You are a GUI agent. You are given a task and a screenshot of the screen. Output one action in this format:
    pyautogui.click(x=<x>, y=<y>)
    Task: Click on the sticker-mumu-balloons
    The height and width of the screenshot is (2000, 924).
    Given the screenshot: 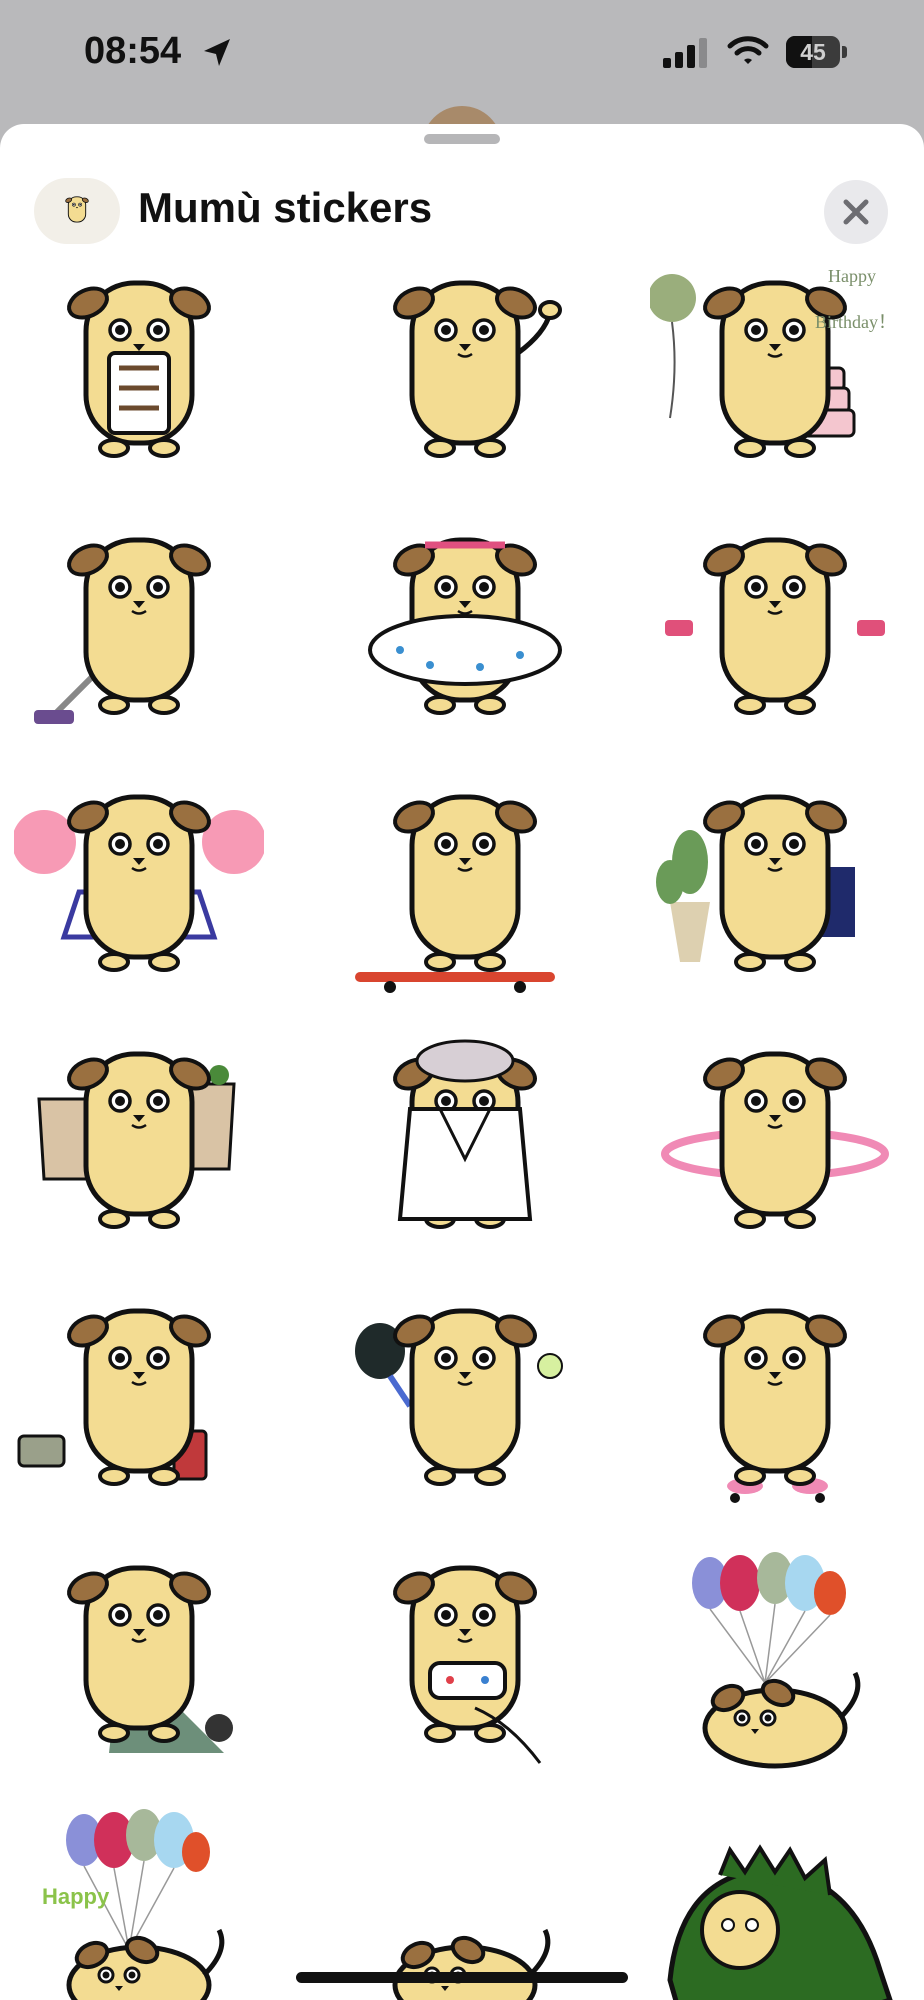 What is the action you would take?
    pyautogui.click(x=775, y=1658)
    